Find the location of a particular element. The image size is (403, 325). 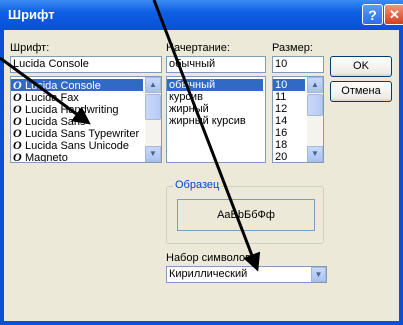

arrow-to-font-list is located at coordinates (45, 90).